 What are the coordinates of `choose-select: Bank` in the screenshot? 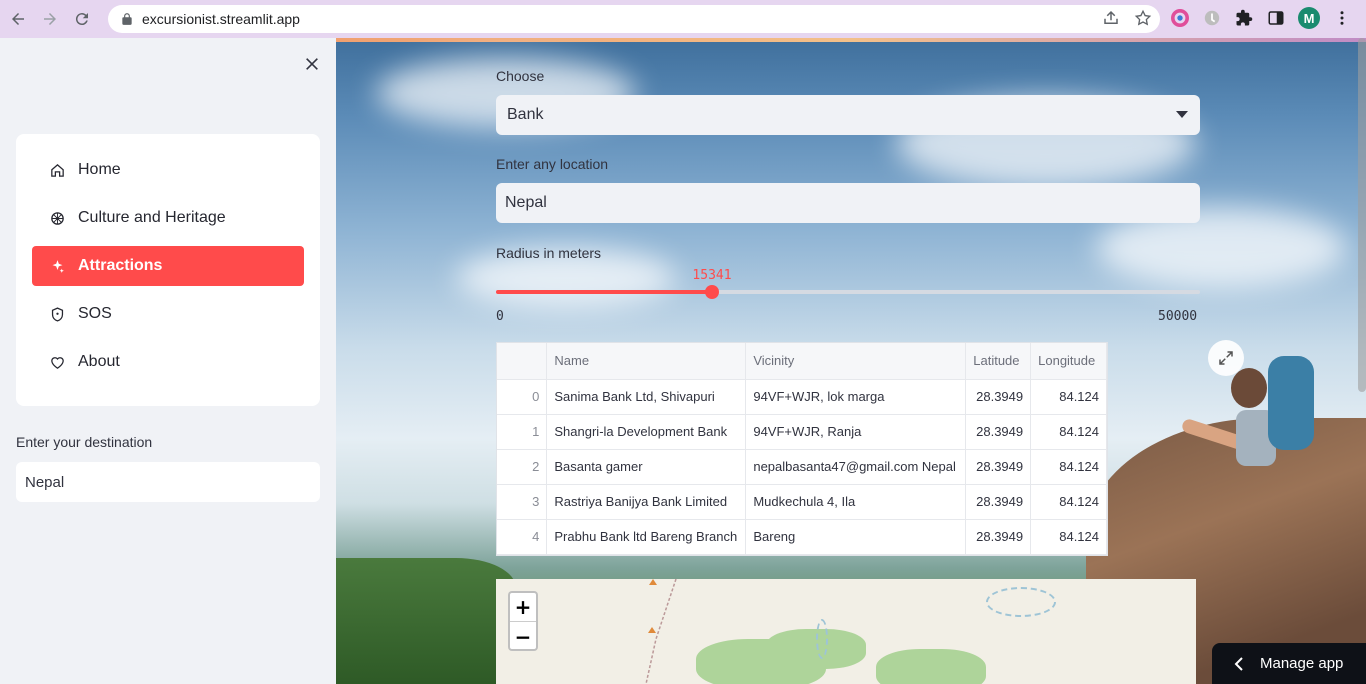 It's located at (848, 115).